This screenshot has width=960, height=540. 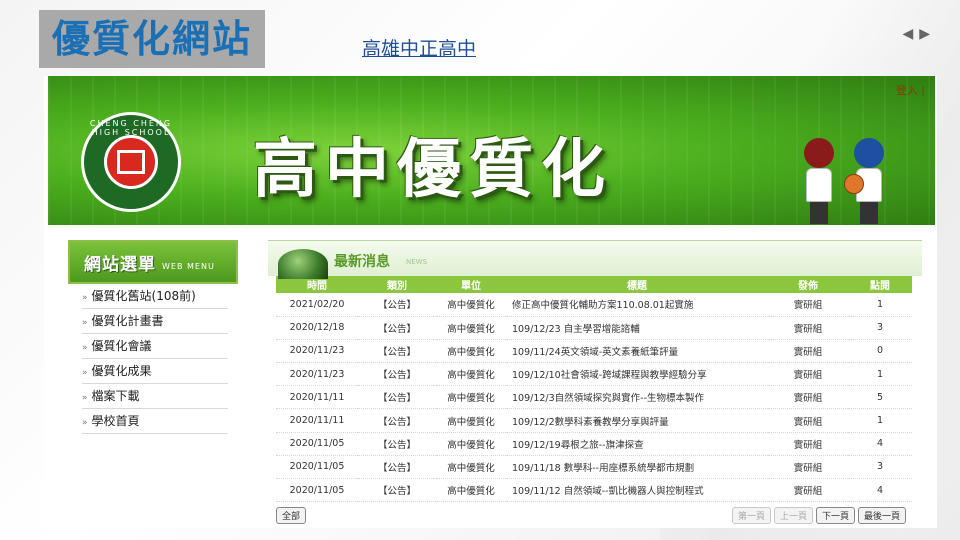 I want to click on menu-item-meetings: » 優質化會議, so click(x=155, y=346).